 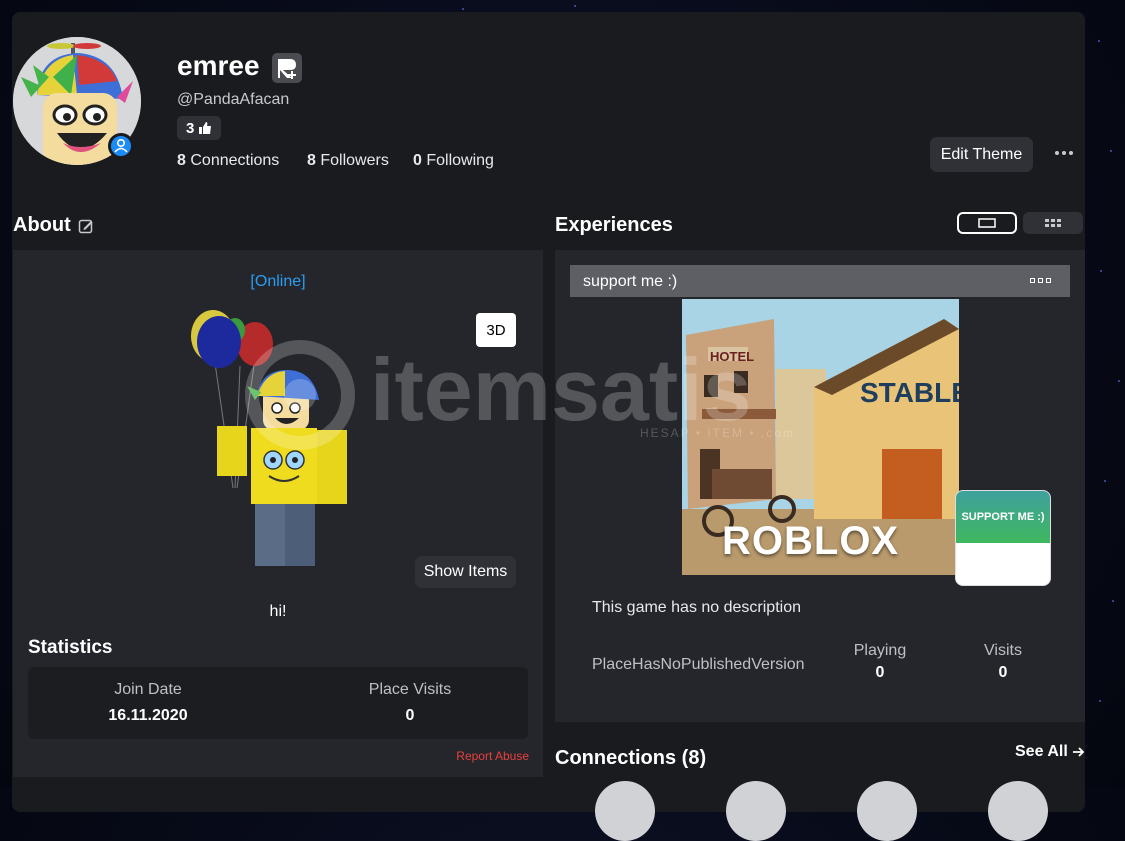 What do you see at coordinates (417, 160) in the screenshot?
I see `following-count: 0` at bounding box center [417, 160].